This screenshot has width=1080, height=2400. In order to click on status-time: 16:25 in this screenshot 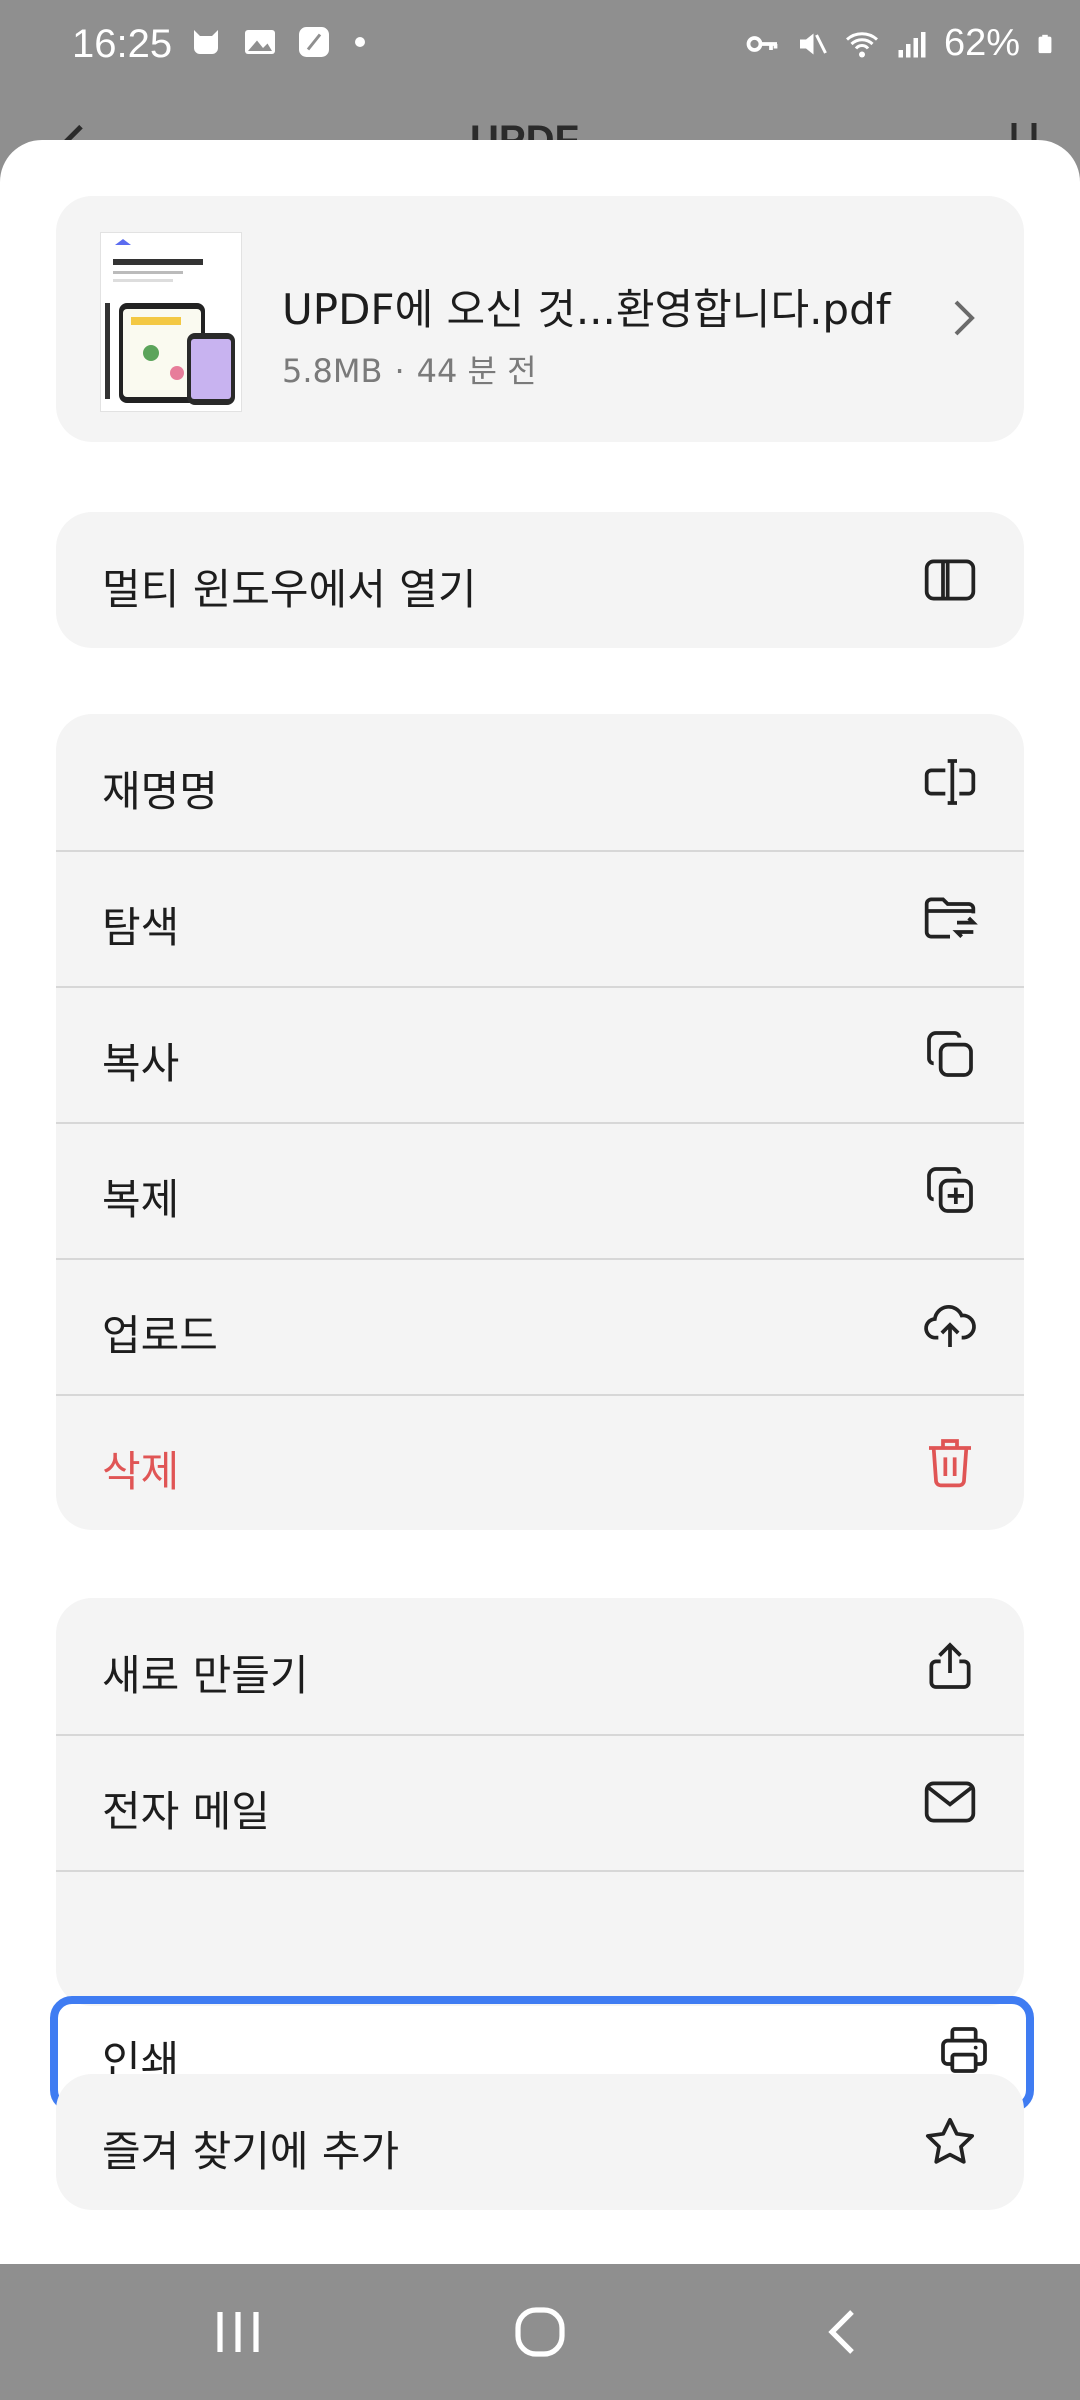, I will do `click(122, 44)`.